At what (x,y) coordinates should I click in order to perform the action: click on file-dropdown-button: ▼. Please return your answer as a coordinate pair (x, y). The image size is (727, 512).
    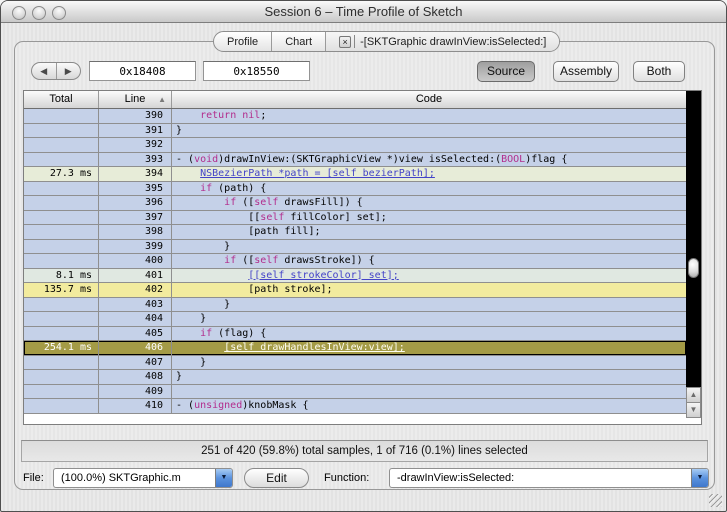
    Looking at the image, I should click on (223, 478).